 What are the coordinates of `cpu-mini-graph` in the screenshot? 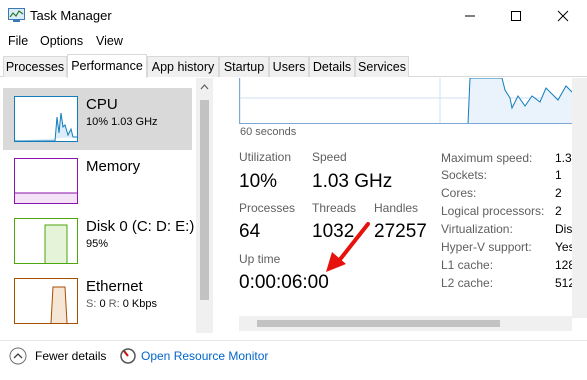 It's located at (46, 119).